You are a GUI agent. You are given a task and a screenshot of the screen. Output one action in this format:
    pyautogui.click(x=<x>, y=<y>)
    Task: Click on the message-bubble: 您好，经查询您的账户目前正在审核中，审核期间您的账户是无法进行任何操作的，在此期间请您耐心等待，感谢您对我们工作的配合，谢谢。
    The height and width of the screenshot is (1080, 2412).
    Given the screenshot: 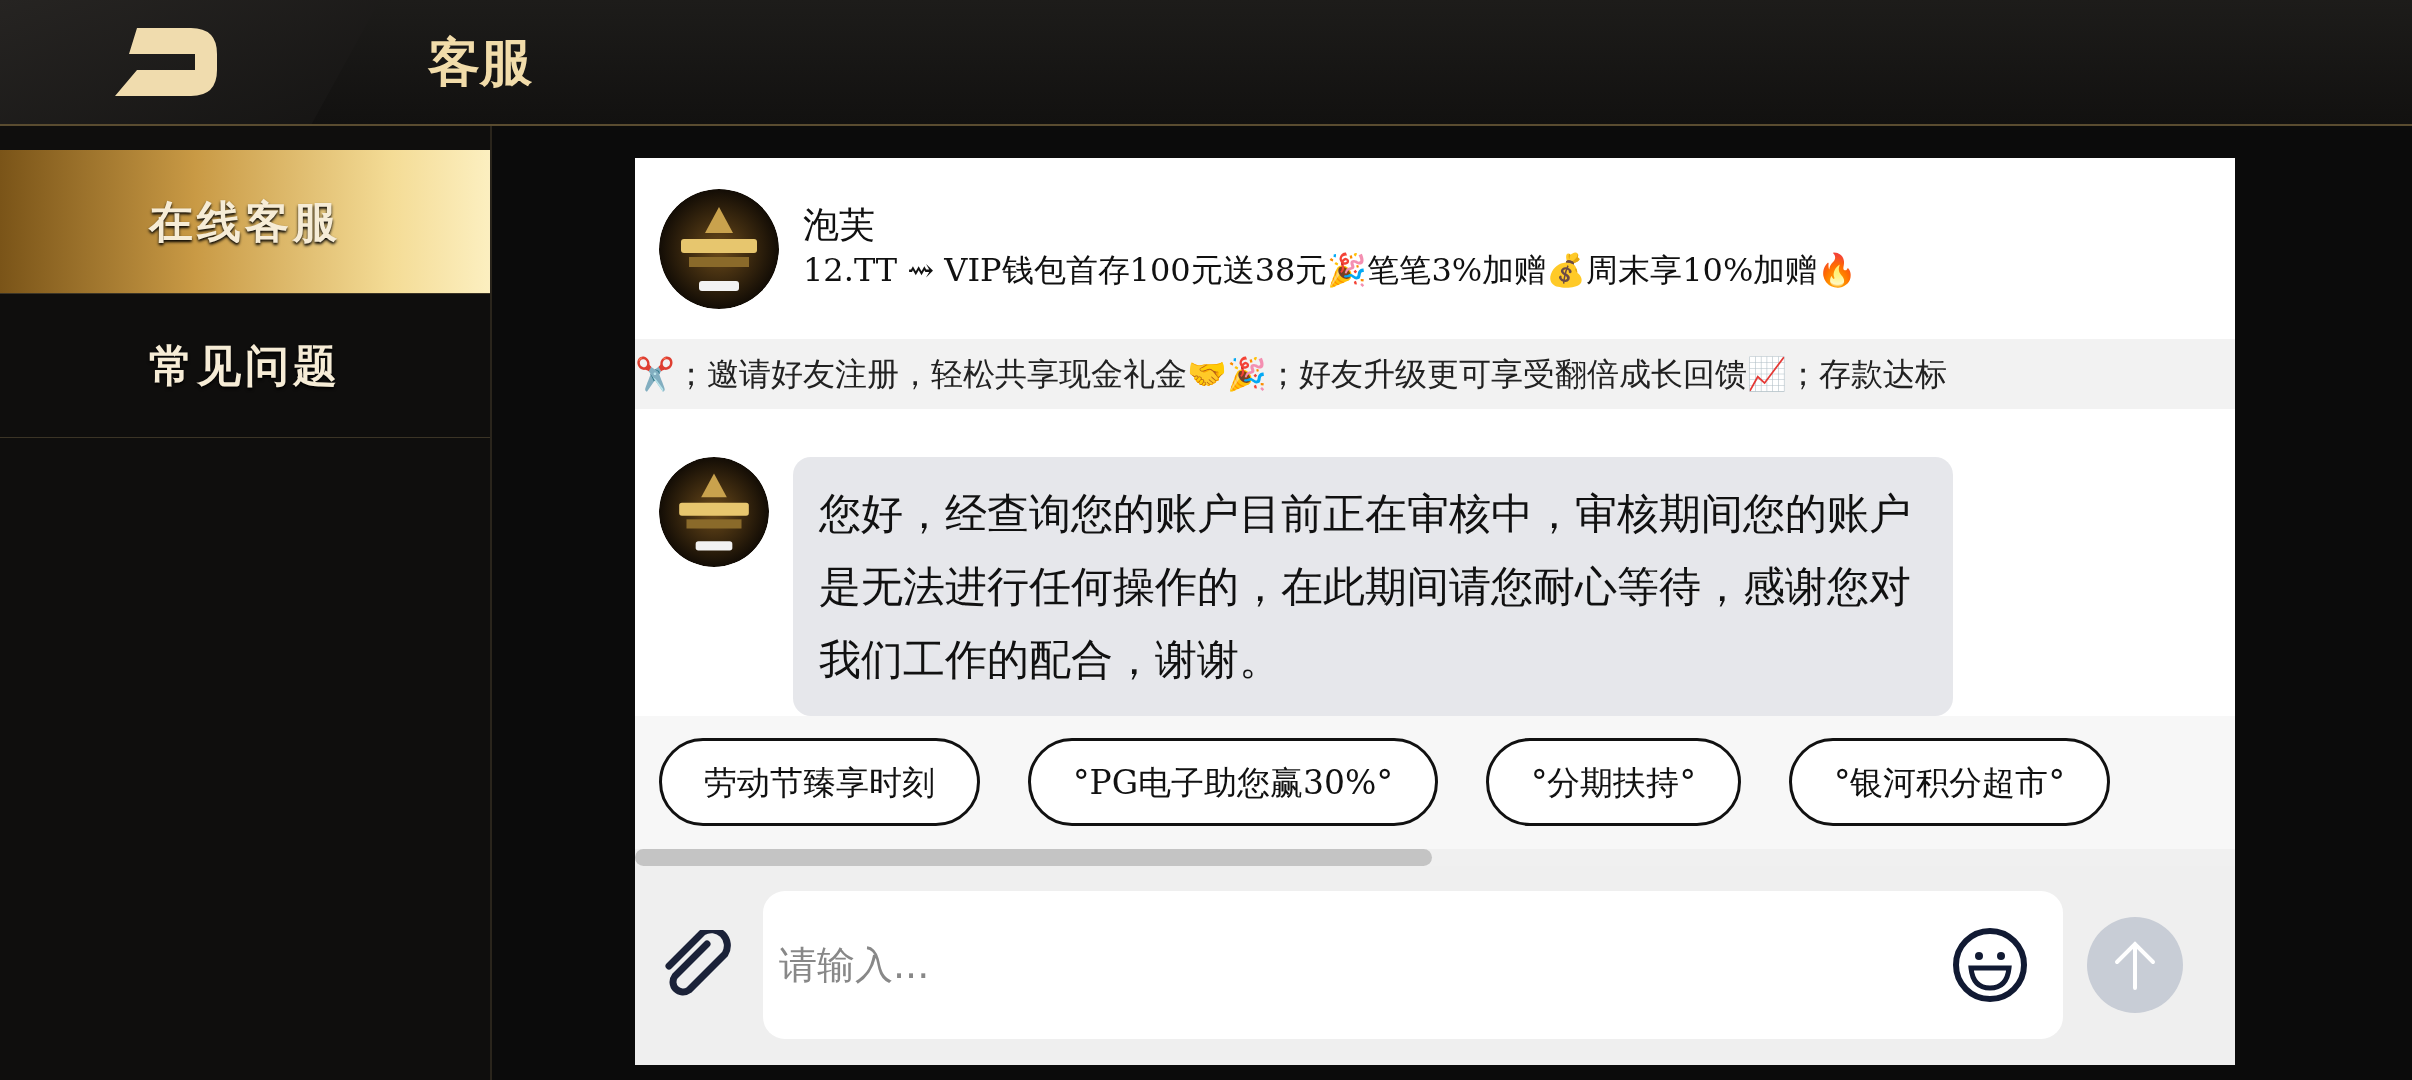 What is the action you would take?
    pyautogui.click(x=1373, y=587)
    